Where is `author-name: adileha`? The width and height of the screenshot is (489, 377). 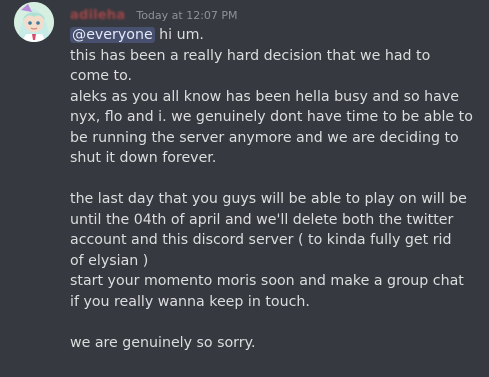 author-name: adileha is located at coordinates (97, 15).